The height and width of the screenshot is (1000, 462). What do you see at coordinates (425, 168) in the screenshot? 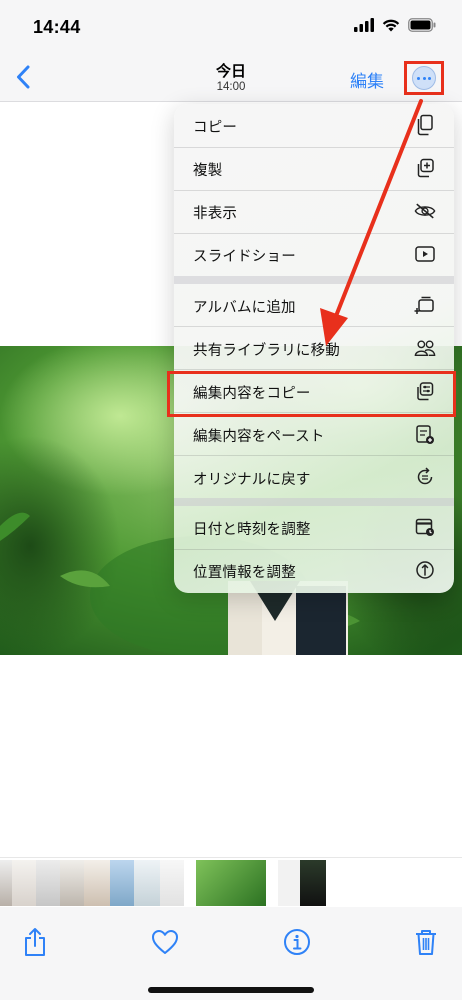
I see `duplicate-icon` at bounding box center [425, 168].